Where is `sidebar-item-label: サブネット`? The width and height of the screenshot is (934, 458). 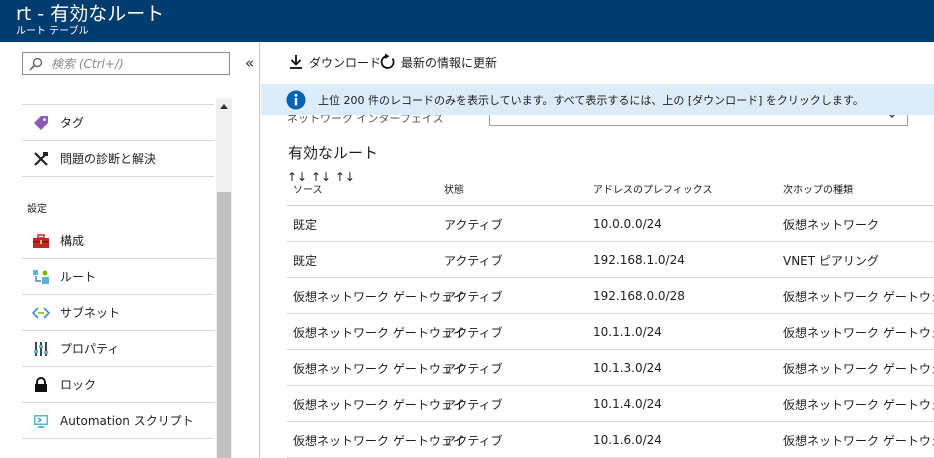
sidebar-item-label: サブネット is located at coordinates (90, 313).